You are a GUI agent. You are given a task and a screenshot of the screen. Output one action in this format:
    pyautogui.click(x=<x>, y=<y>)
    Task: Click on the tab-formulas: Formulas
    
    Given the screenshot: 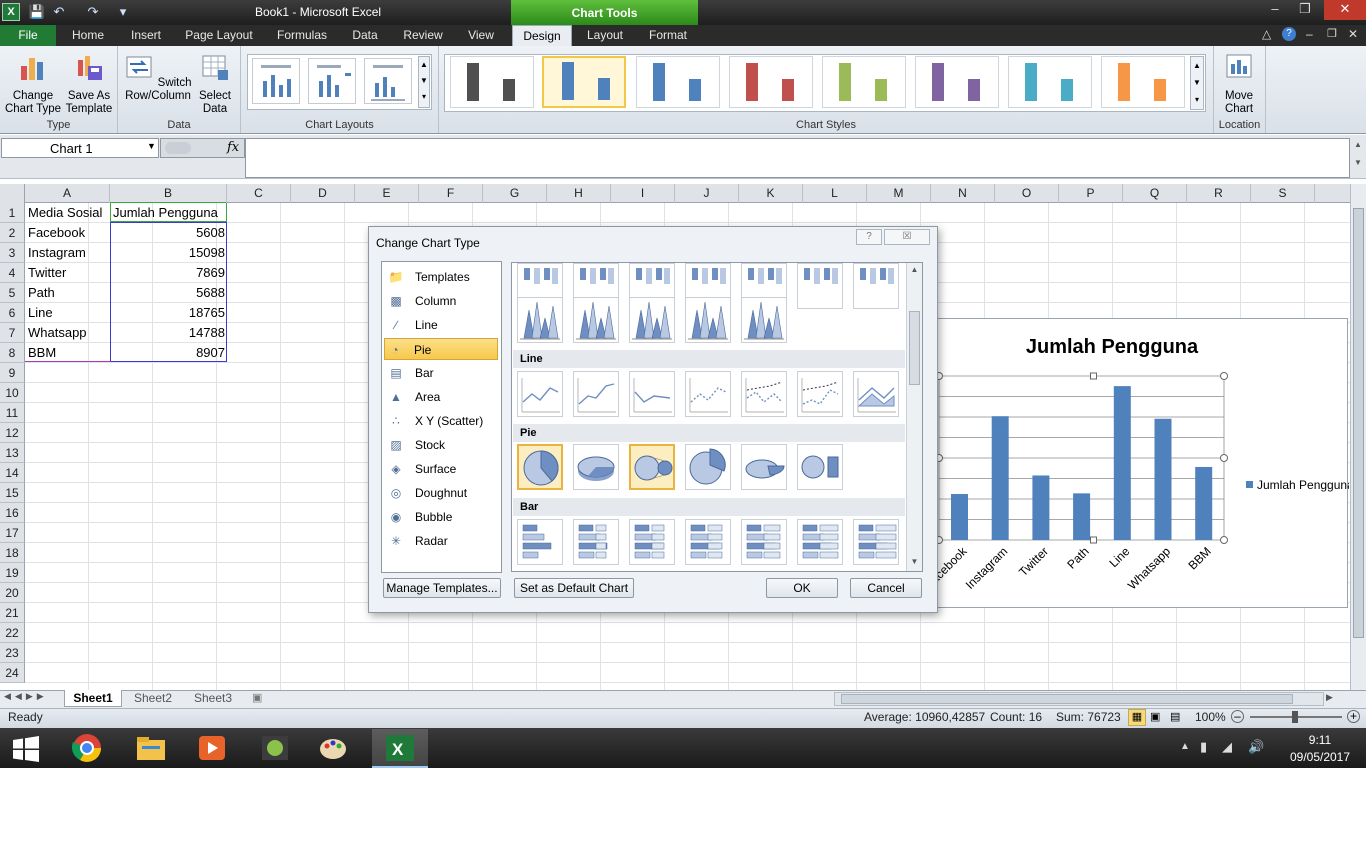 What is the action you would take?
    pyautogui.click(x=302, y=35)
    